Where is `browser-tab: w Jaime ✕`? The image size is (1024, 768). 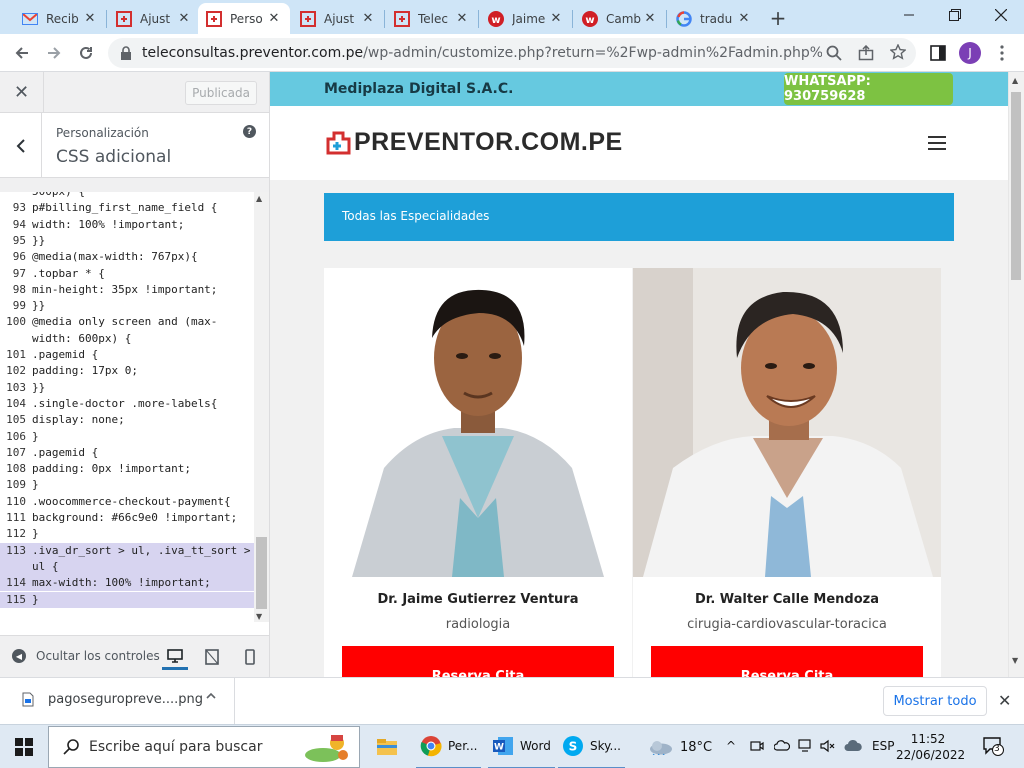
browser-tab: w Jaime ✕ is located at coordinates (526, 18).